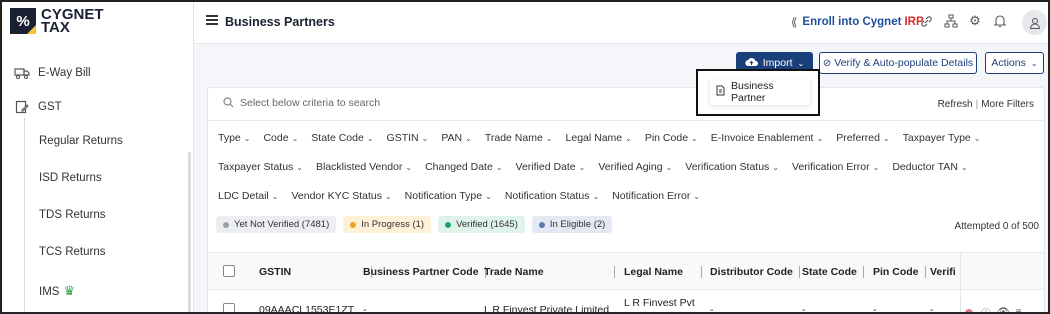 This screenshot has height=314, width=1050. What do you see at coordinates (72, 215) in the screenshot?
I see `sidebar-subitem-tds-returns: TDS Returns` at bounding box center [72, 215].